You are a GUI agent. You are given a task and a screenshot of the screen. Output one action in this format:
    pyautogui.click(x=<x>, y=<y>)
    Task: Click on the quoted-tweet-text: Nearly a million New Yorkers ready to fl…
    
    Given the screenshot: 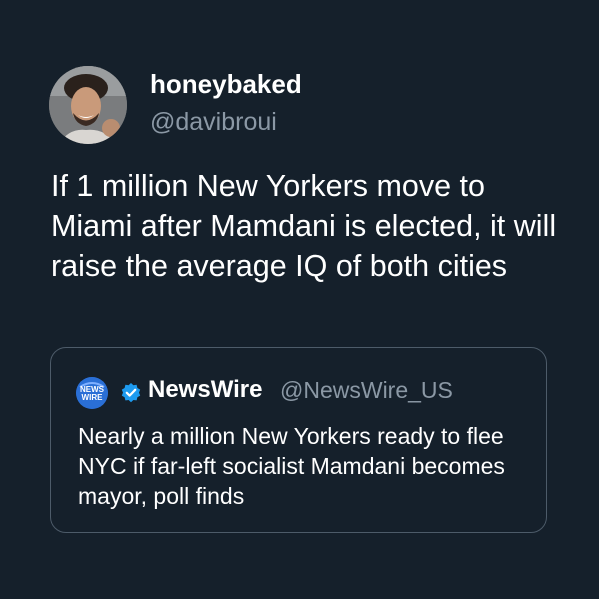 What is the action you would take?
    pyautogui.click(x=291, y=466)
    